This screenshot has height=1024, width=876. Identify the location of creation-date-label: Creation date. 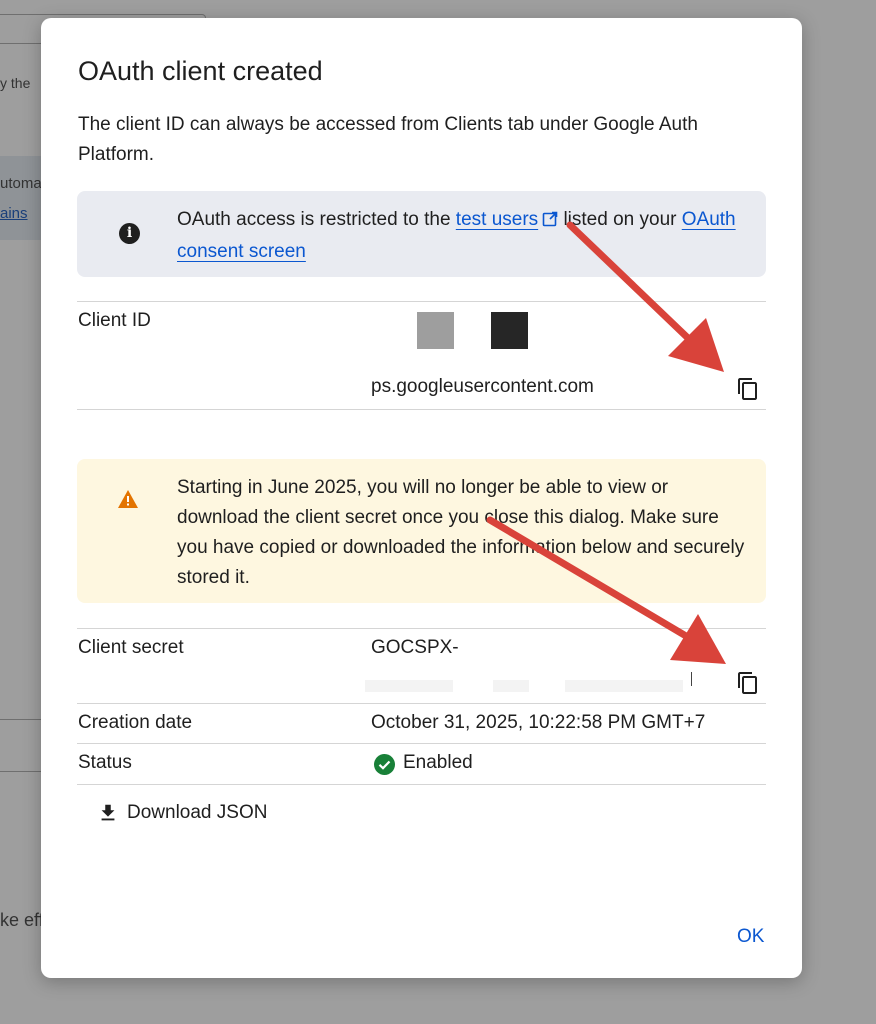
(135, 722).